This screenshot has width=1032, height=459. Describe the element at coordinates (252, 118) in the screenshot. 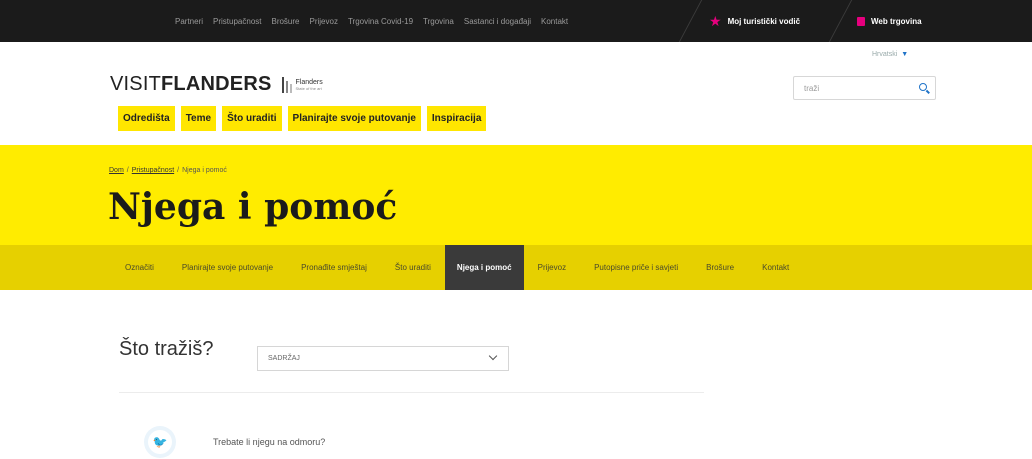

I see `main-nav-things-to-do: Što uraditi` at that location.